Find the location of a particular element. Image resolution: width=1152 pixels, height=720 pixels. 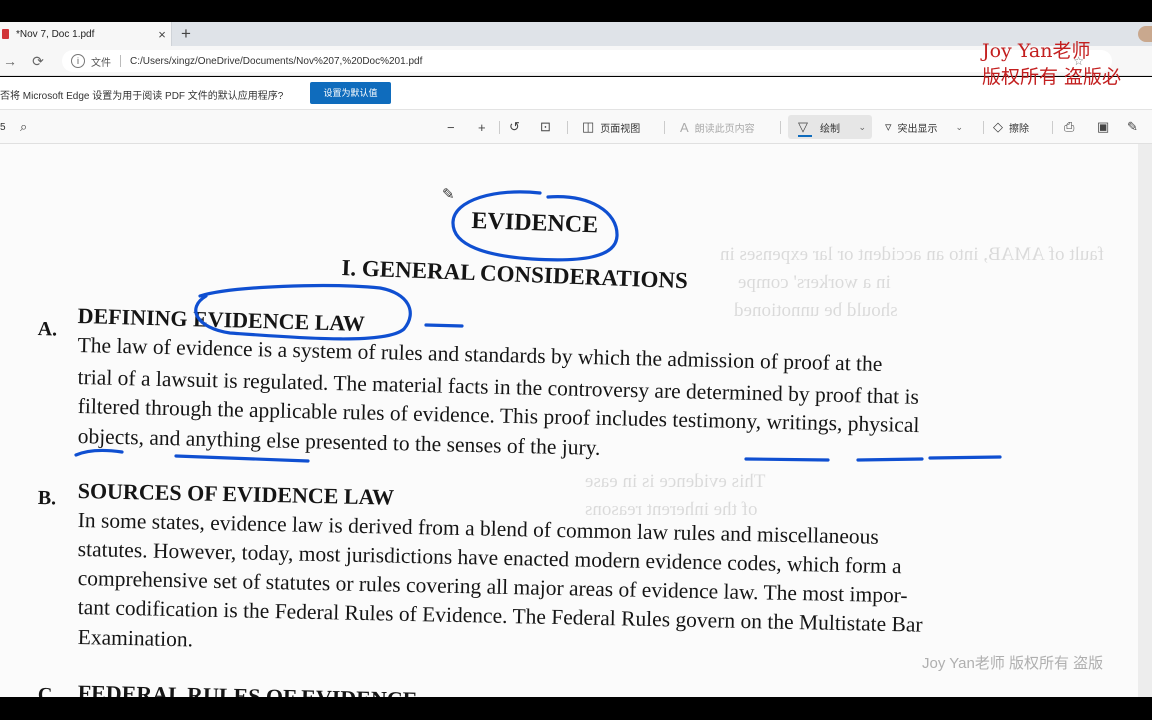

new-tab-button: + is located at coordinates (186, 34).